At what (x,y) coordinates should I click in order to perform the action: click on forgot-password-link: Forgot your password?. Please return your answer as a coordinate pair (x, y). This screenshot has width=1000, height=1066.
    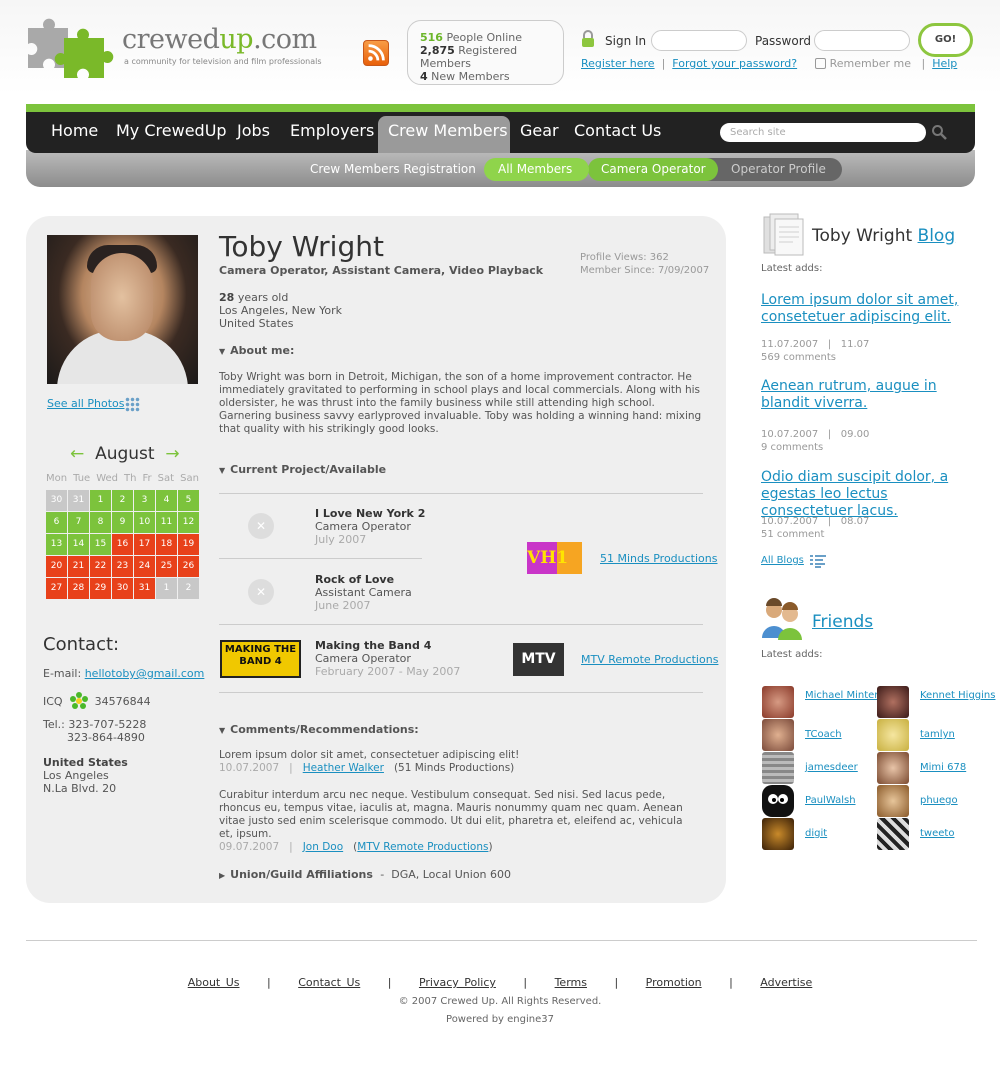
    Looking at the image, I should click on (734, 63).